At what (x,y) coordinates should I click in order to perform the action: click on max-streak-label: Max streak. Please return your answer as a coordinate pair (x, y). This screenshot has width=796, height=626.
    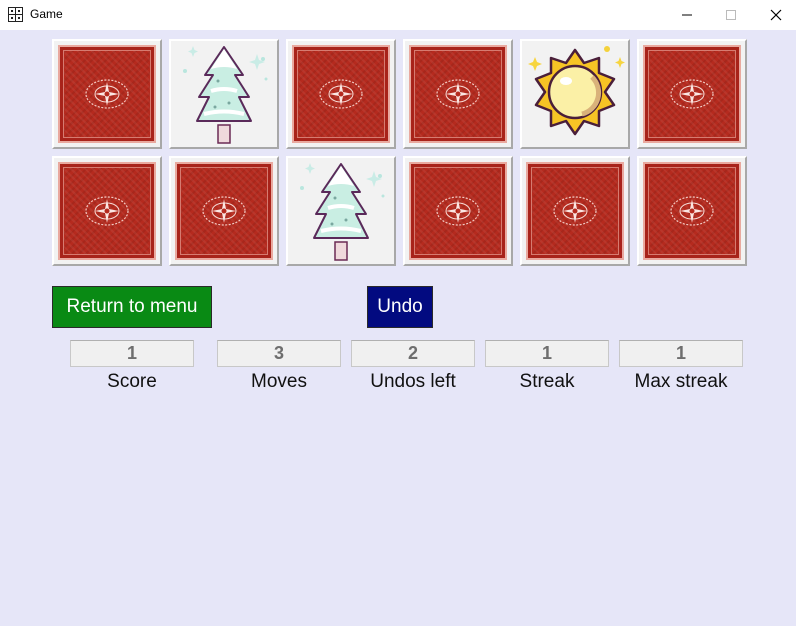
    Looking at the image, I should click on (681, 381).